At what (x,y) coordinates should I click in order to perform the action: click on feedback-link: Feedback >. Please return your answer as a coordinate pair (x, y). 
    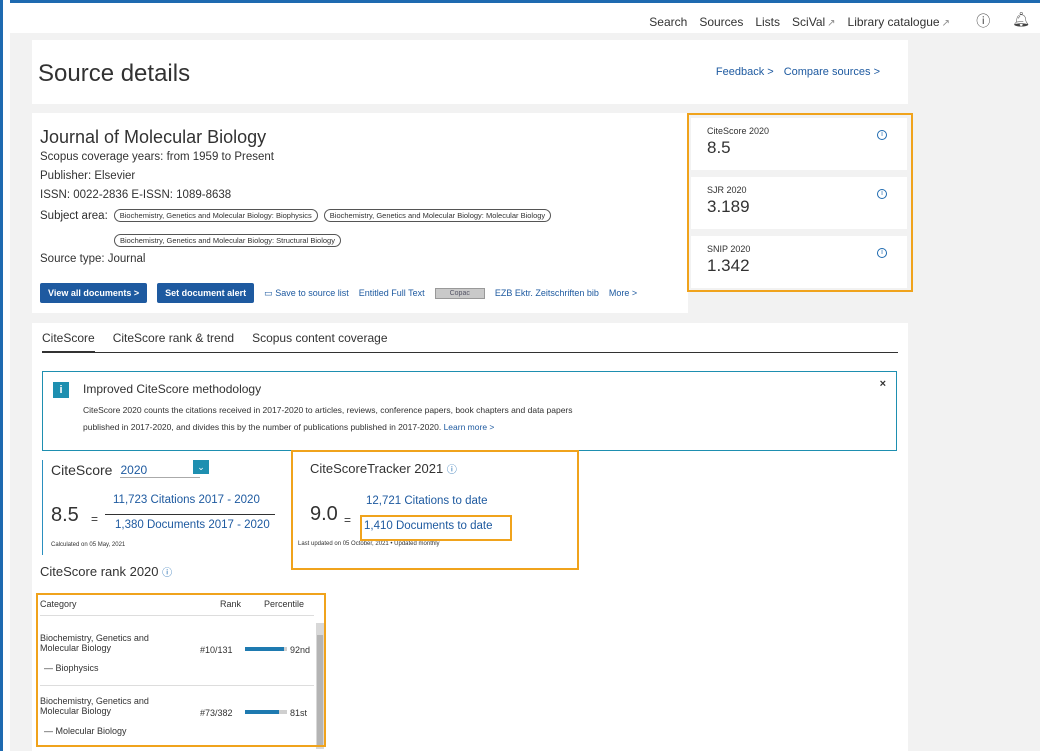
    Looking at the image, I should click on (745, 72).